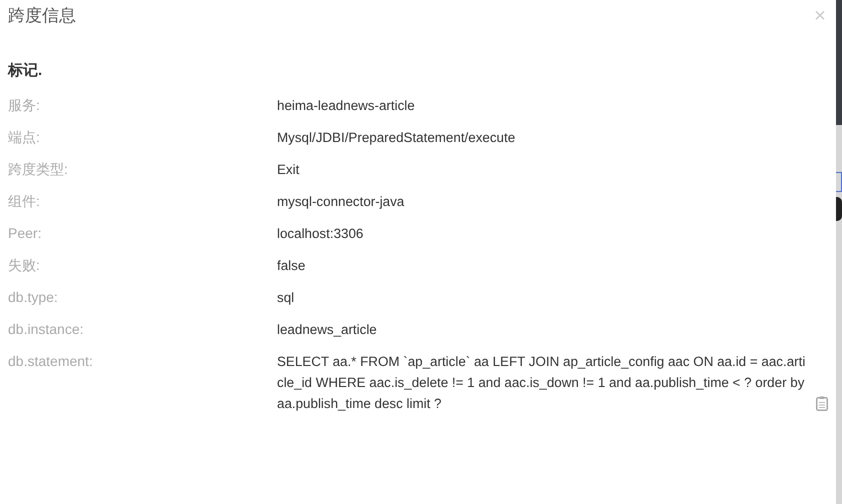 This screenshot has width=842, height=504. I want to click on field-label: db.statement:, so click(51, 361).